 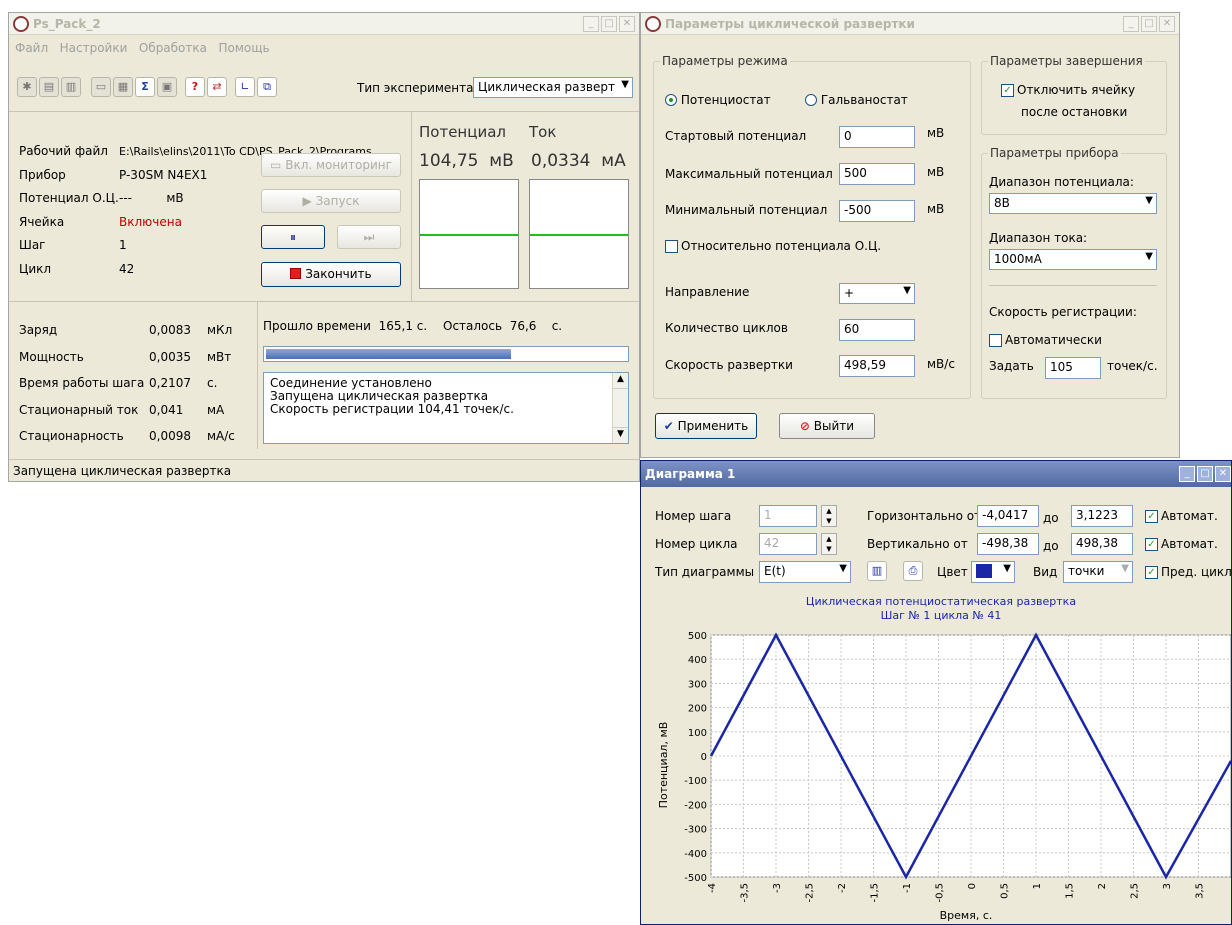 What do you see at coordinates (293, 237) in the screenshot?
I see `pause-button: ⏸` at bounding box center [293, 237].